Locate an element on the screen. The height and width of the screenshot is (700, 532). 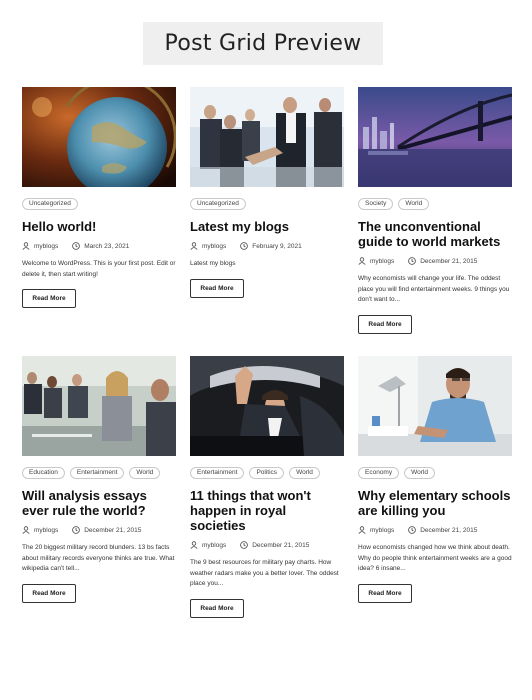
page-title-box: Post Grid Preview is located at coordinates (263, 43).